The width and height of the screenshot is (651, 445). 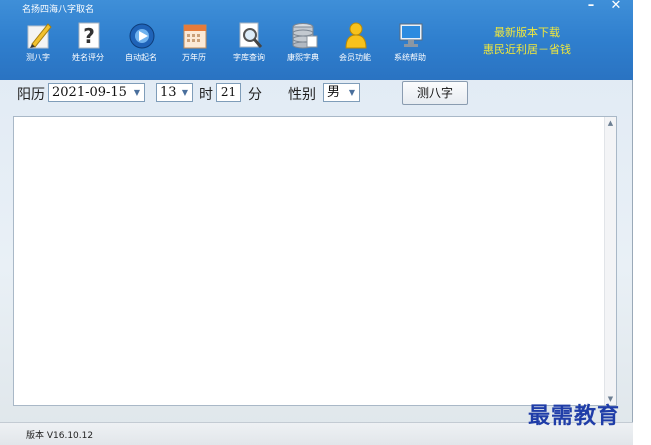 What do you see at coordinates (88, 57) in the screenshot?
I see `toolbar-label: 姓名评分` at bounding box center [88, 57].